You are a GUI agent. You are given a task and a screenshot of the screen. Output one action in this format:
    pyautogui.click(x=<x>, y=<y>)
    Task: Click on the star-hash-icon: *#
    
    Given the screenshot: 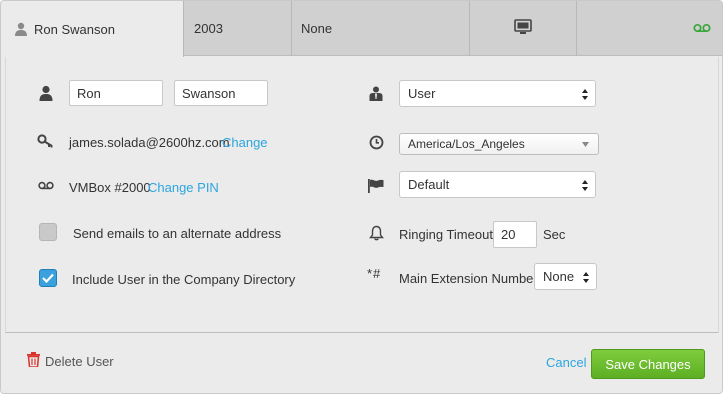 What is the action you would take?
    pyautogui.click(x=374, y=273)
    